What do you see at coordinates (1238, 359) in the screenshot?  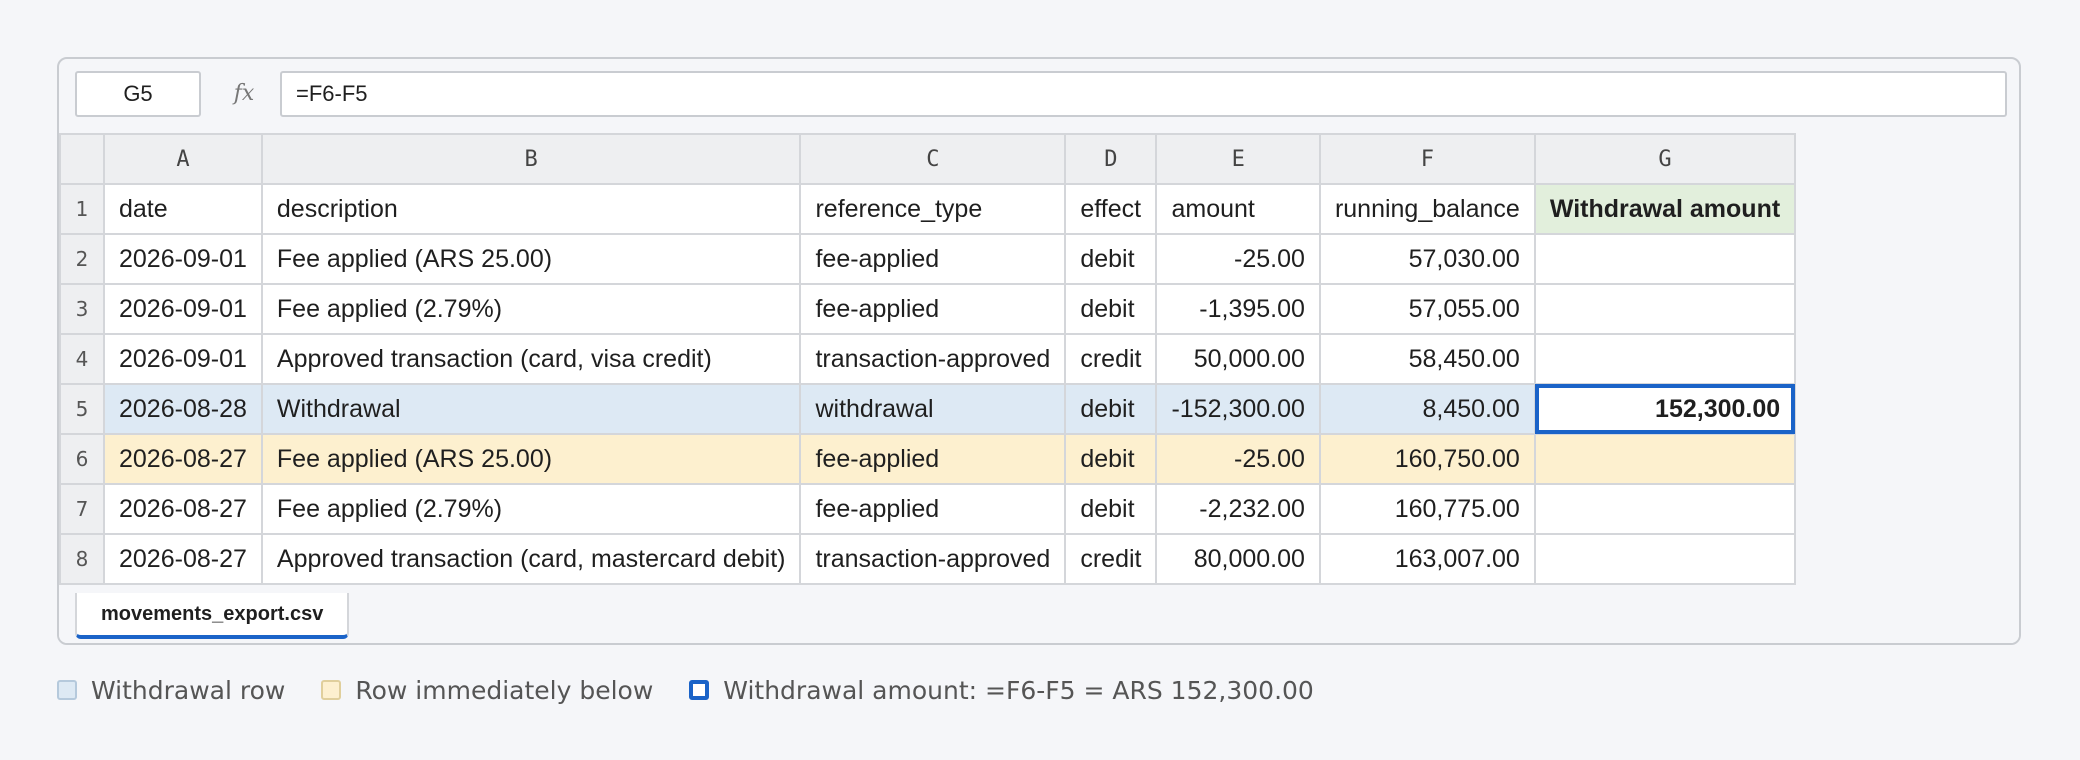 I see `cell-e4: 50,000.00` at bounding box center [1238, 359].